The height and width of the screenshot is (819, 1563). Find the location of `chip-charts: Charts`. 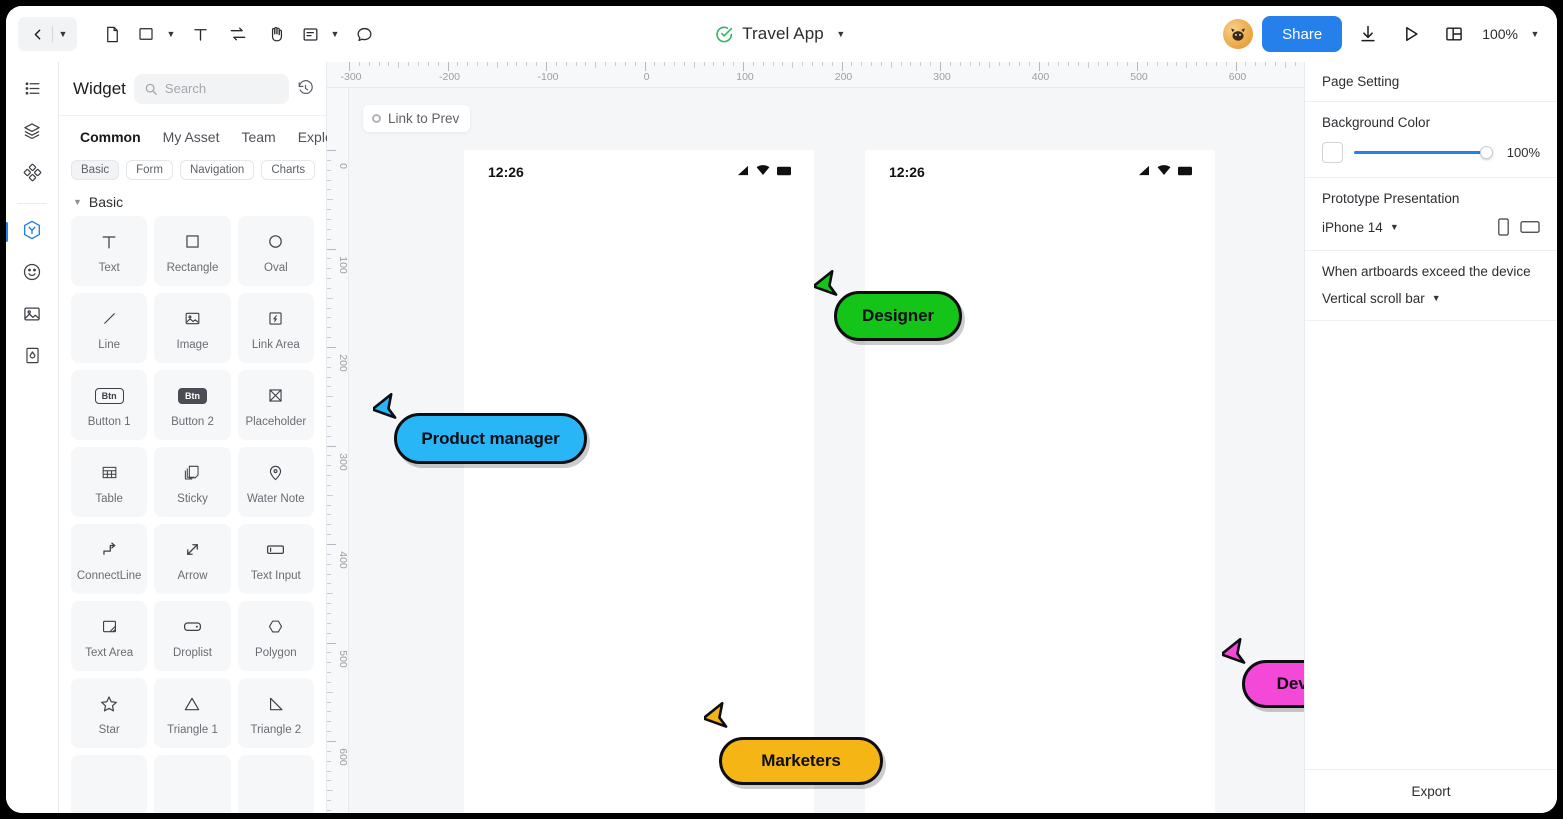

chip-charts: Charts is located at coordinates (288, 170).